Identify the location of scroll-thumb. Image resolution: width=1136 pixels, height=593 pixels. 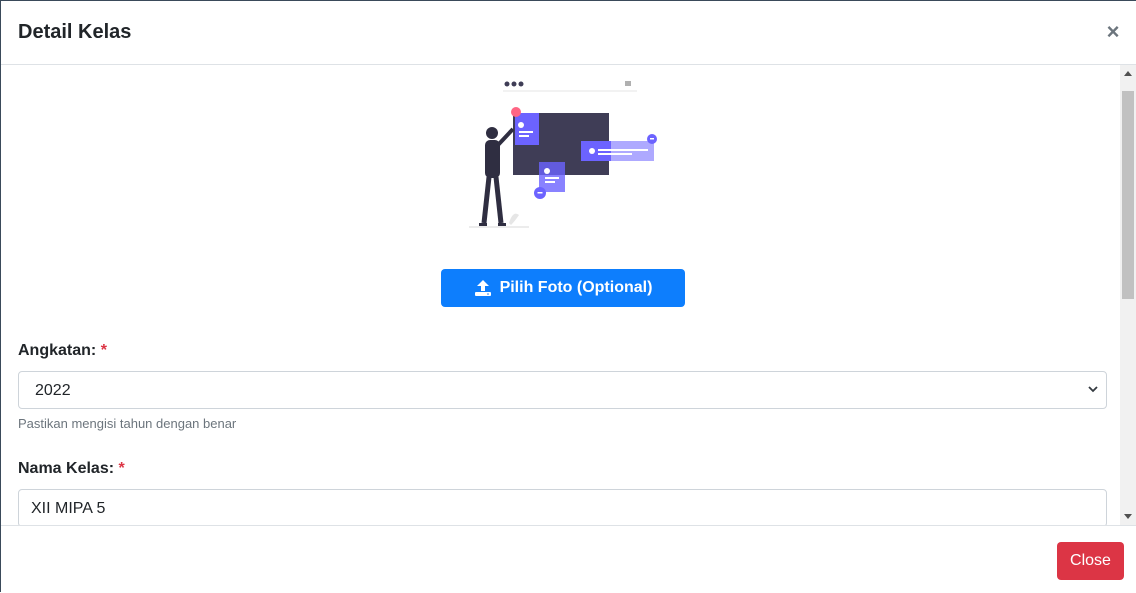
(1128, 195).